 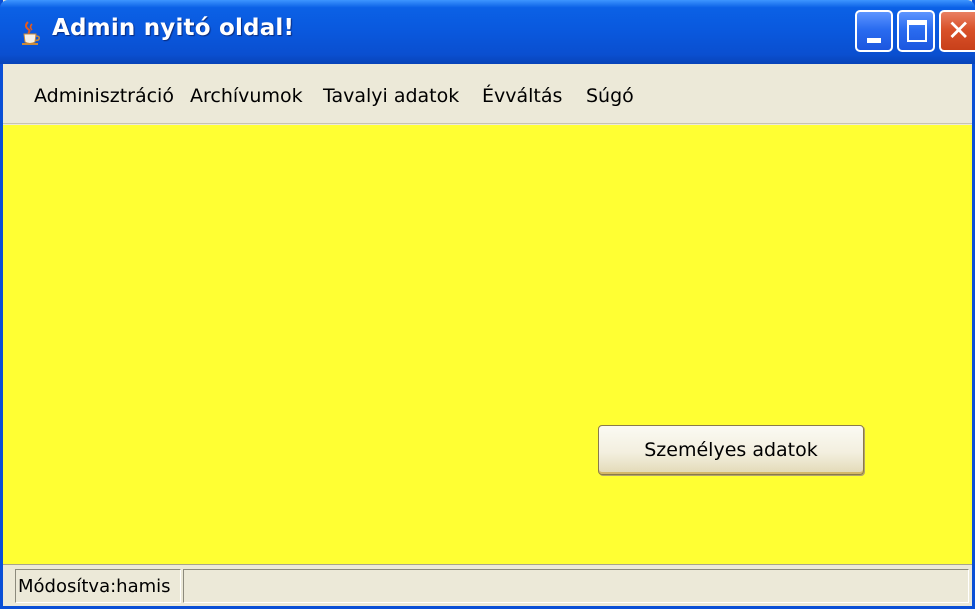 I want to click on minimize-button, so click(x=874, y=31).